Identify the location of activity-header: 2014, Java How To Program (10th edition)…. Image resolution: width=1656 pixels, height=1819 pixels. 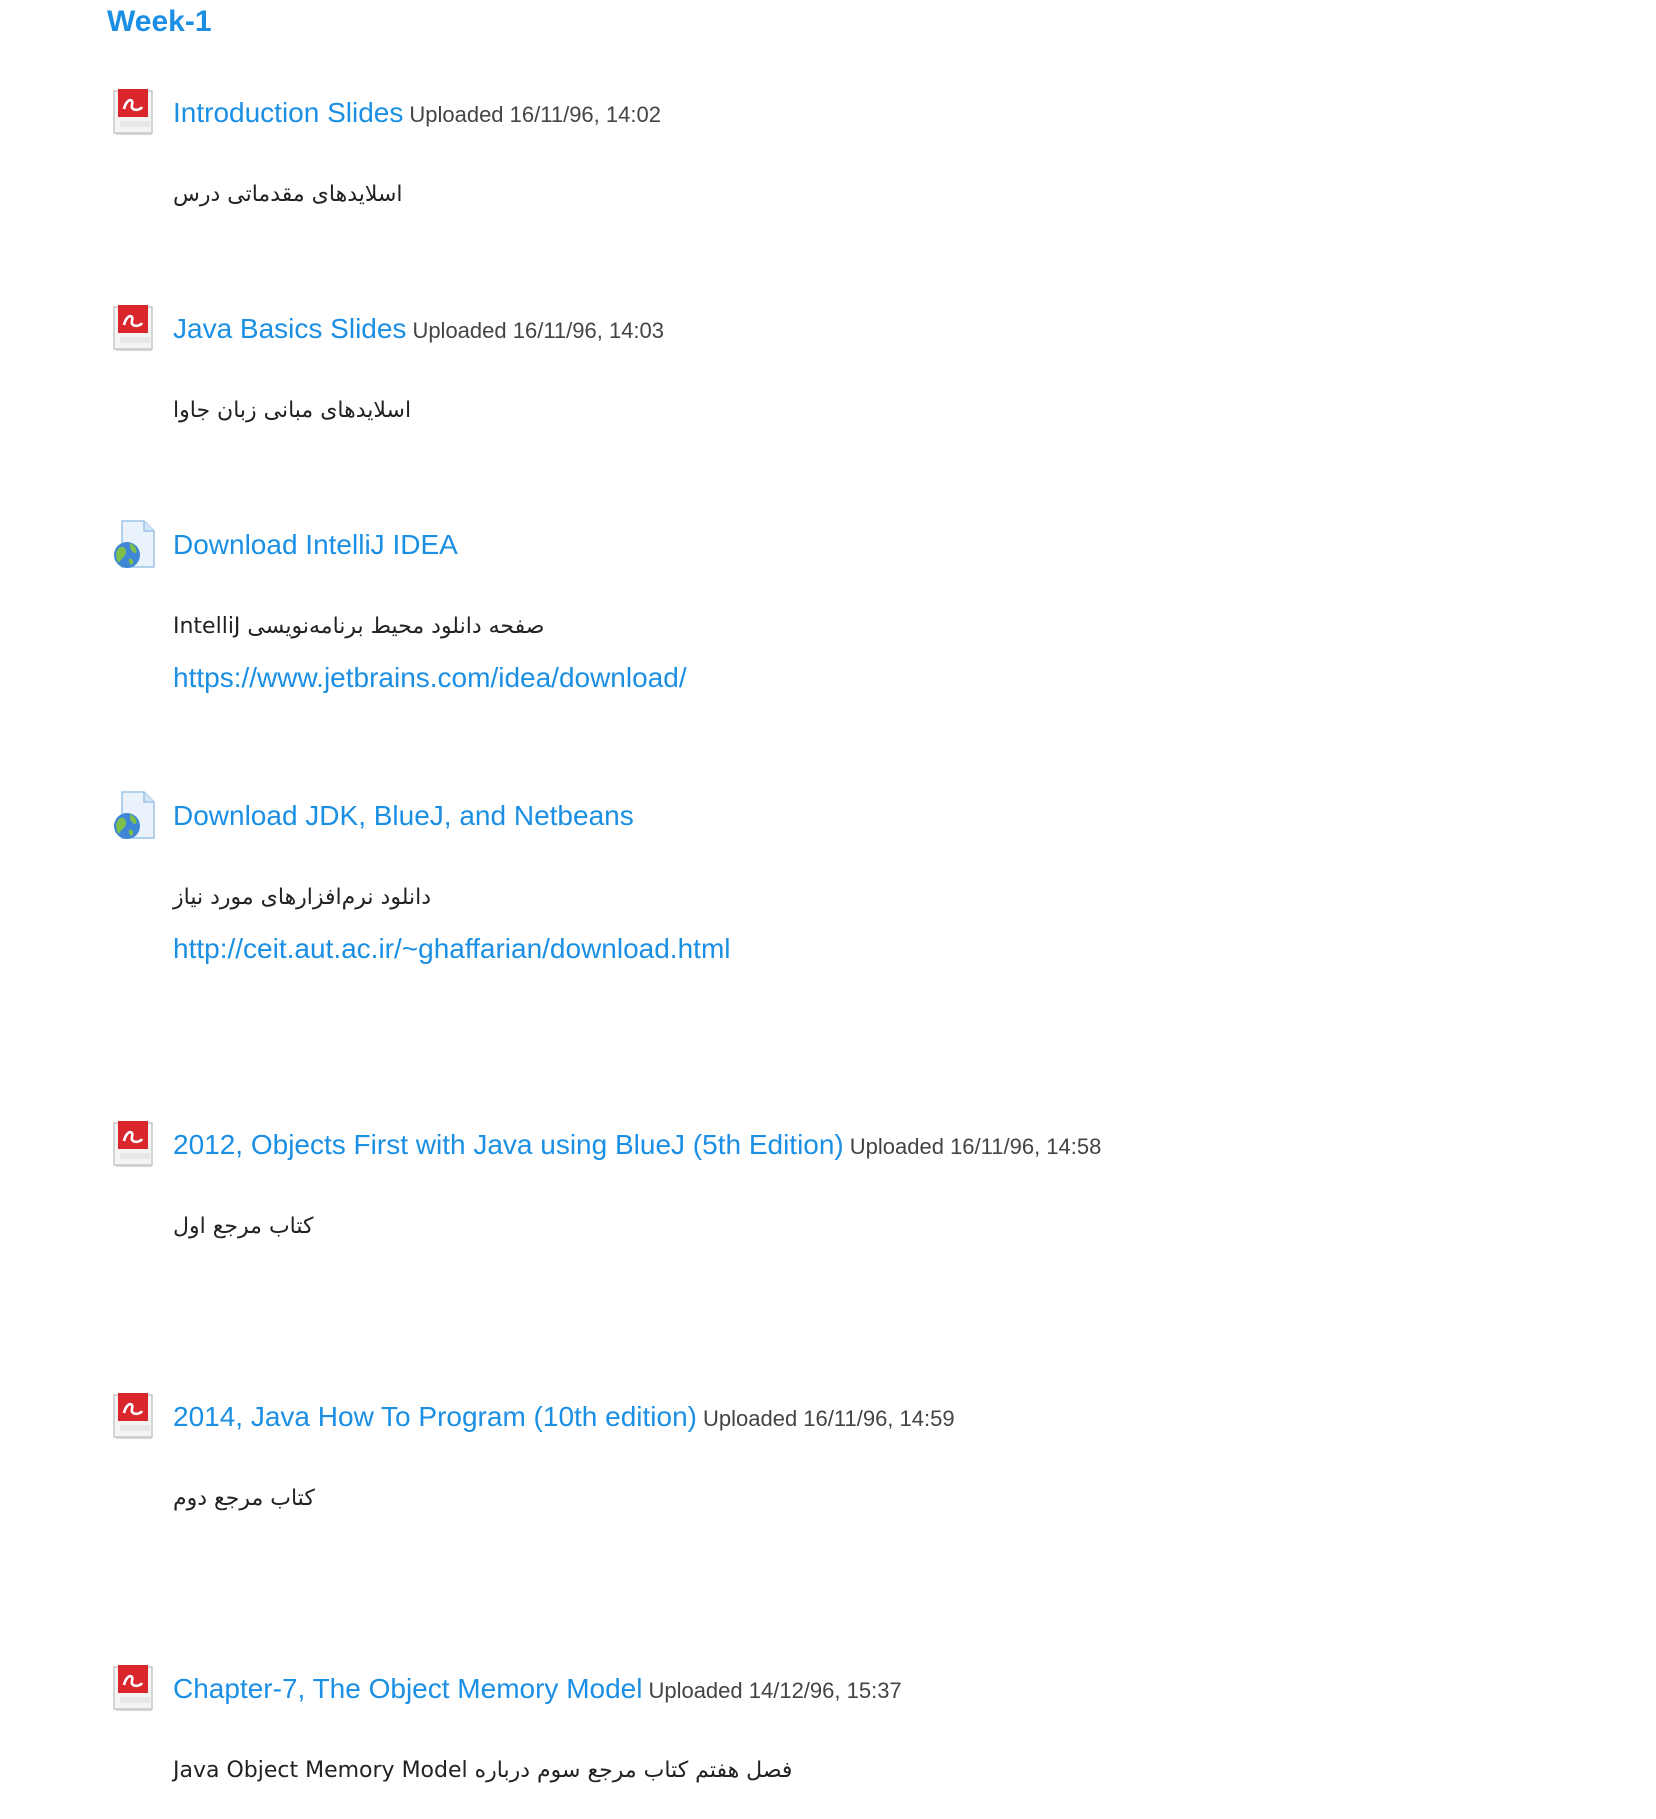
(837, 1417).